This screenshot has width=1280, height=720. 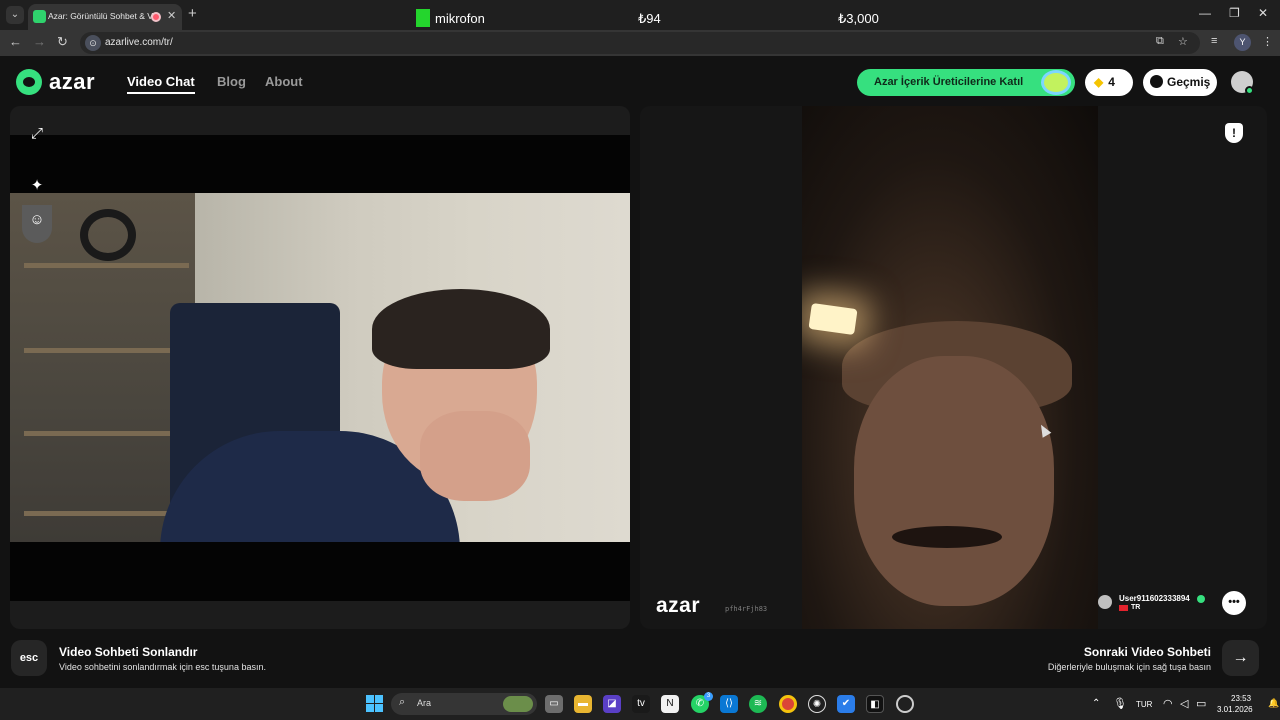 I want to click on chatgpt-icon: ✺, so click(x=817, y=704).